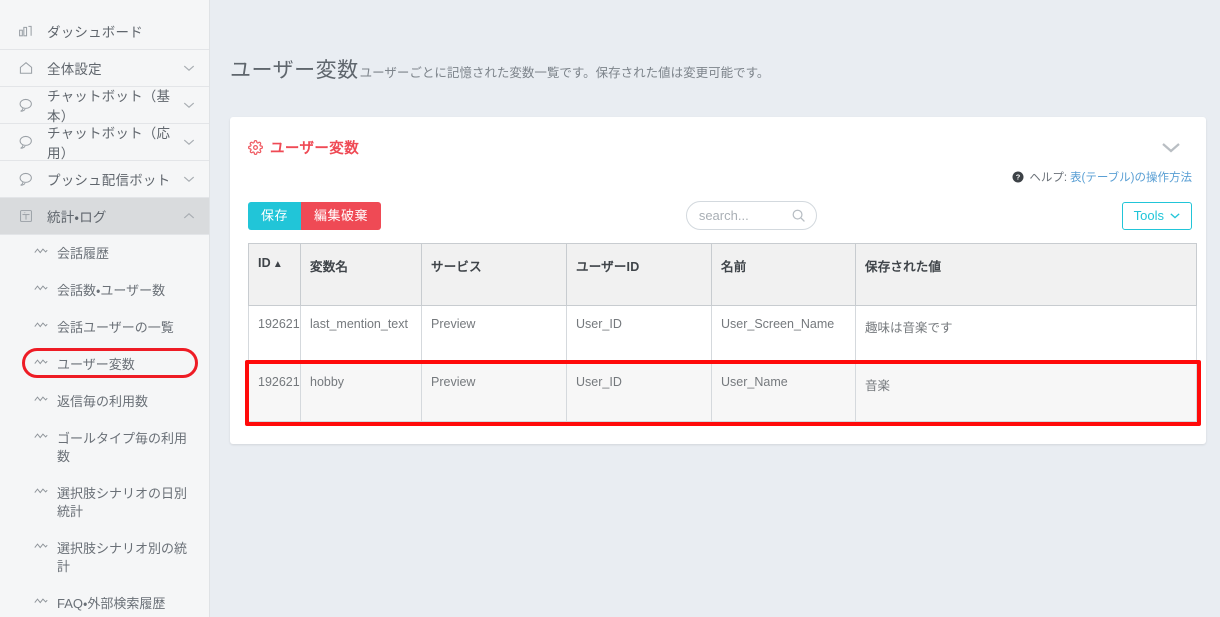  Describe the element at coordinates (109, 180) in the screenshot. I see `sidebar-item-label: プッシュ配信ボット` at that location.